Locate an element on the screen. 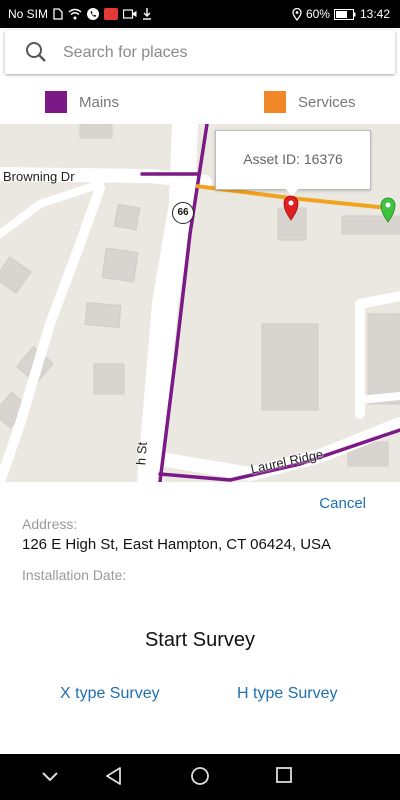 The image size is (400, 800). clock-text: 13:42 is located at coordinates (374, 14).